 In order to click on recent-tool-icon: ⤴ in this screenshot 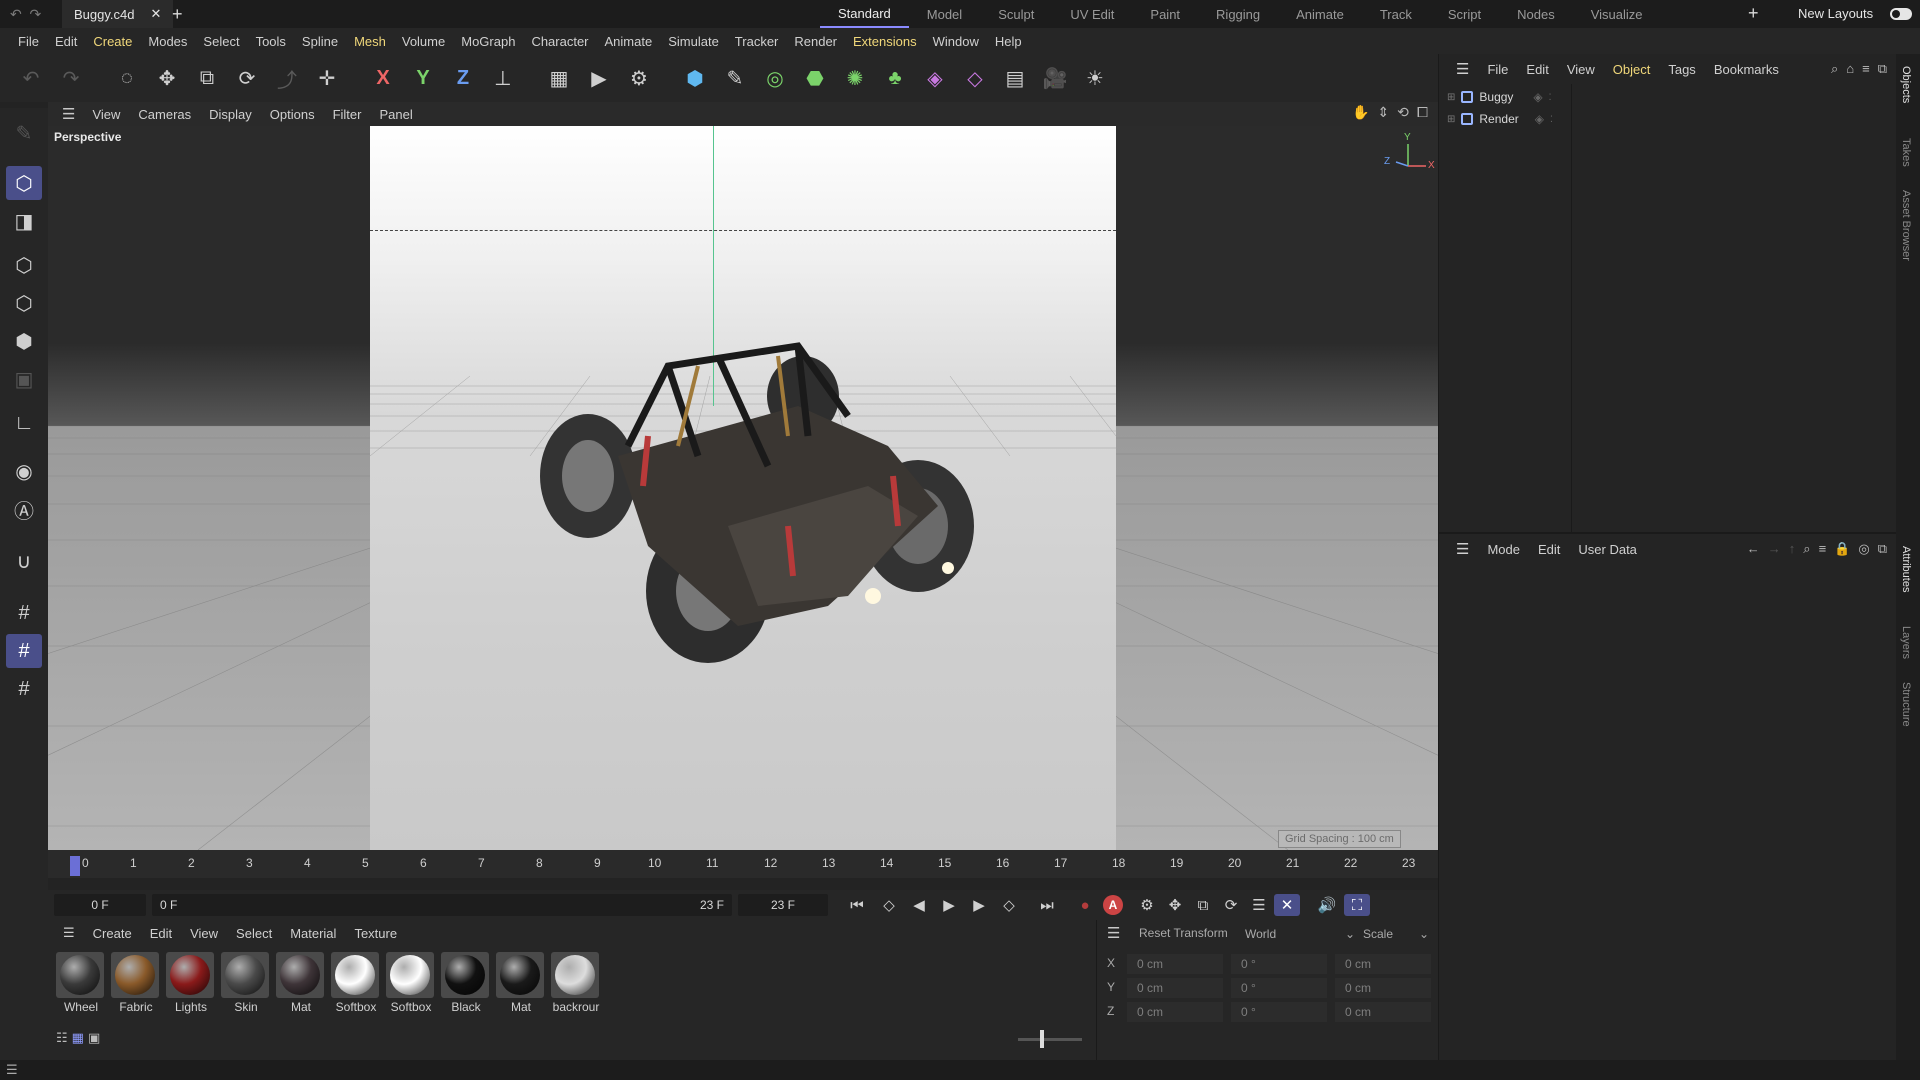, I will do `click(287, 78)`.